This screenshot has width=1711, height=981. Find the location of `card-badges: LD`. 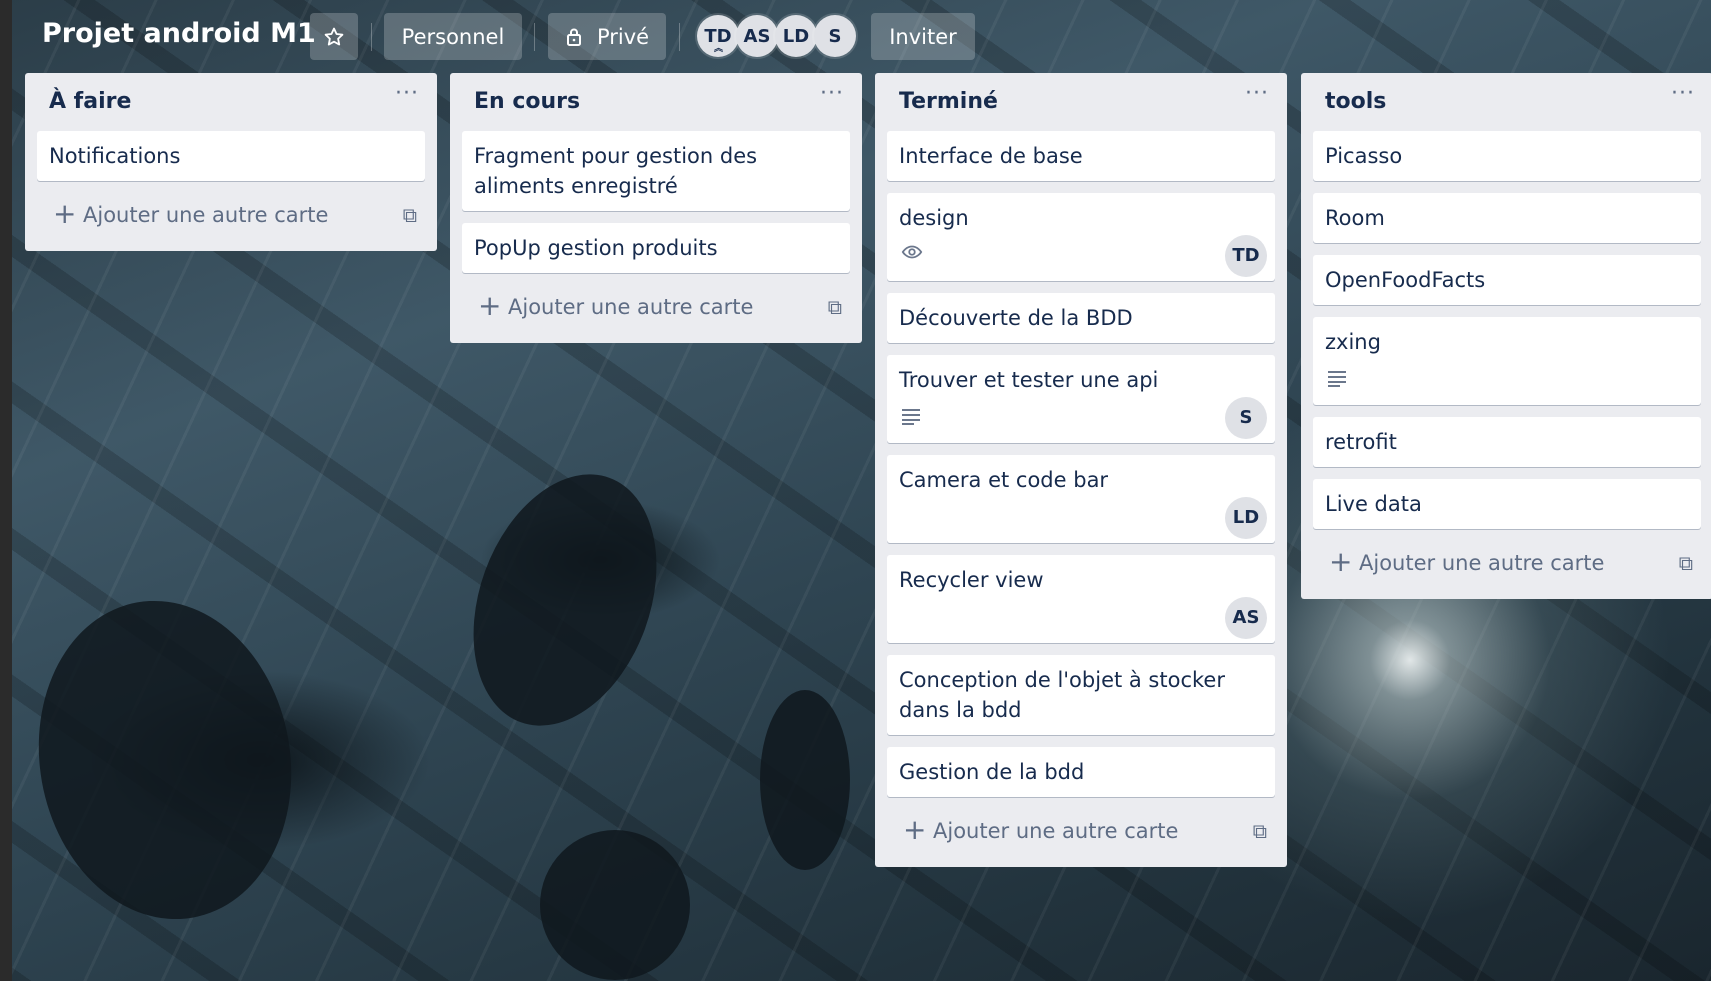

card-badges: LD is located at coordinates (1083, 518).